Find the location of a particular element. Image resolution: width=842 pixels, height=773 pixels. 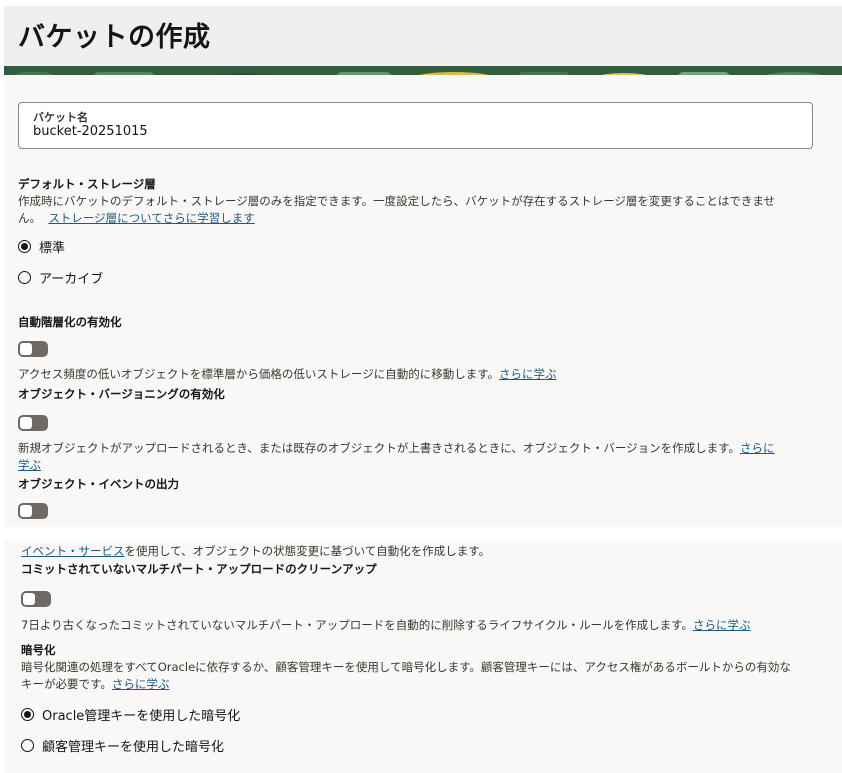

auto-tiering-heading: 自動階層化の有効化 is located at coordinates (70, 322).